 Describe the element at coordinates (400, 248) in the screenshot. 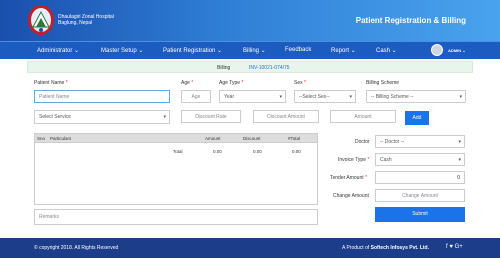

I see `company-name: Softech Infosys Pvt. Ltd.` at that location.